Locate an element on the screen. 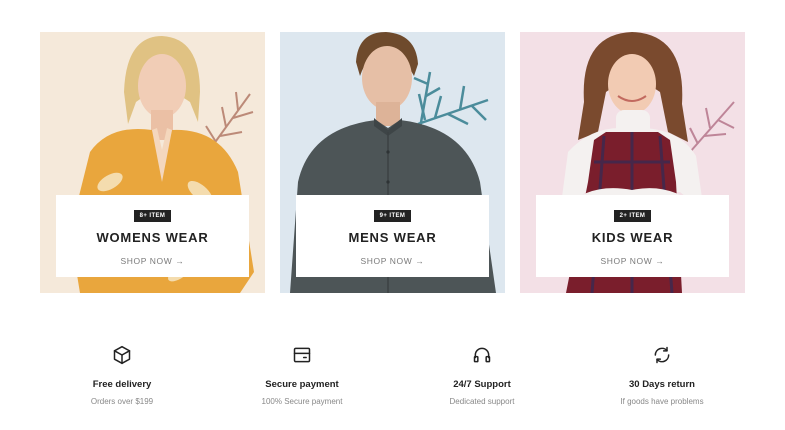  headphones-icon is located at coordinates (482, 355).